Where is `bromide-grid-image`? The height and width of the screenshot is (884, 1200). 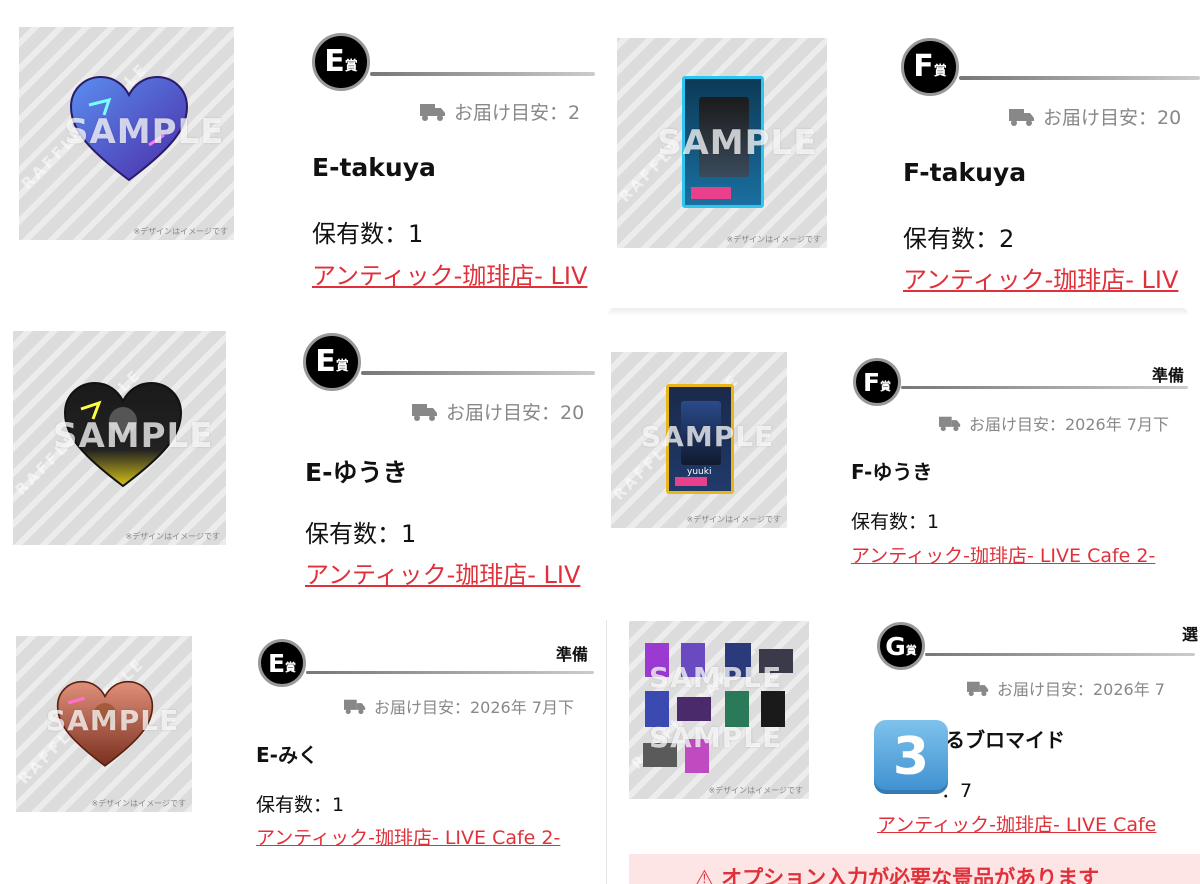
bromide-grid-image is located at coordinates (719, 709).